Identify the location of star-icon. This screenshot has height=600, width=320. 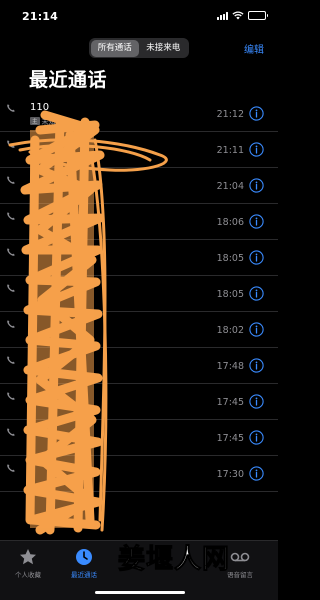
(28, 557).